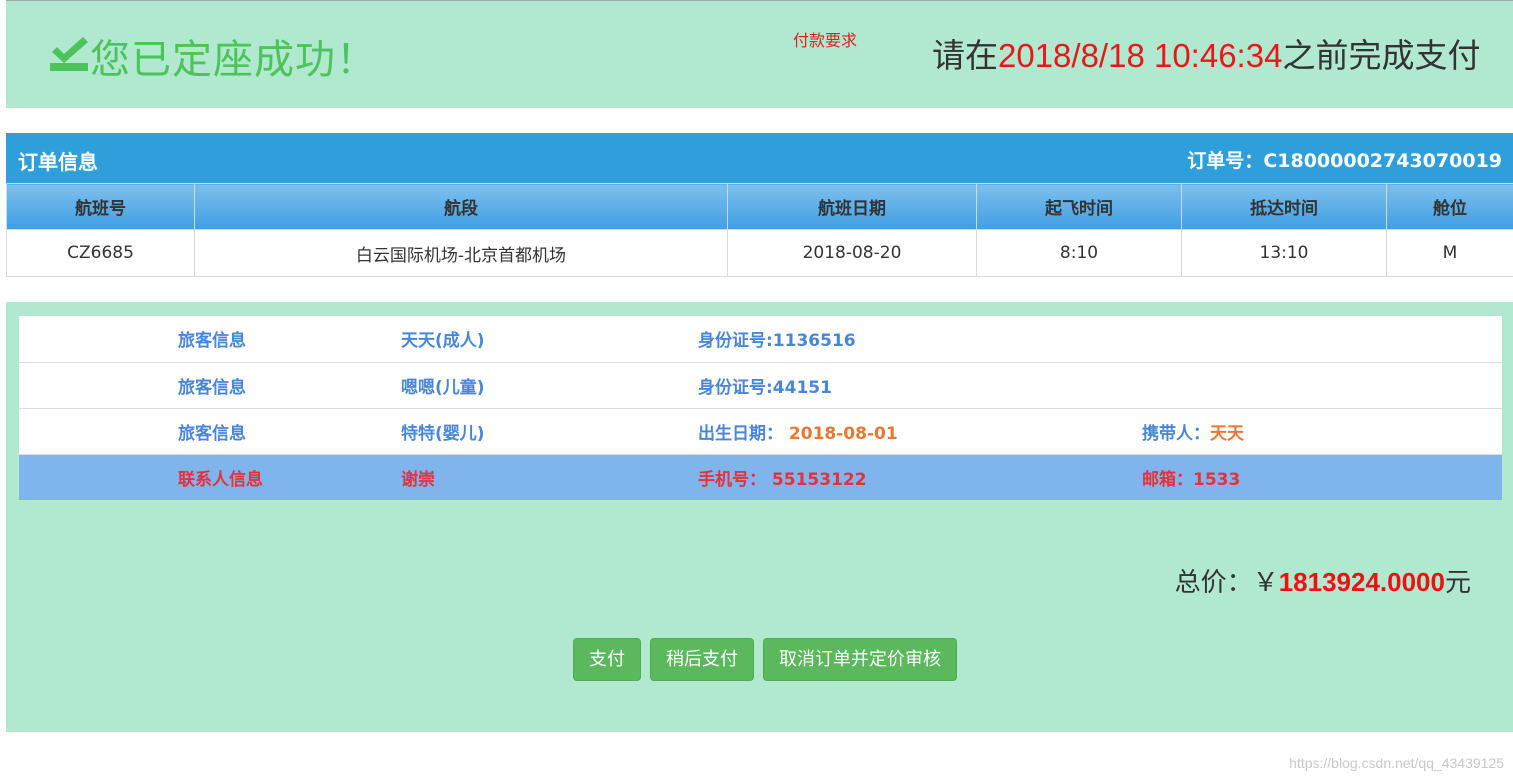 The image size is (1513, 783). I want to click on table-row: 旅客信息 特特(婴儿) 出生日期： 2018-08-01 携带人：天天, so click(760, 431).